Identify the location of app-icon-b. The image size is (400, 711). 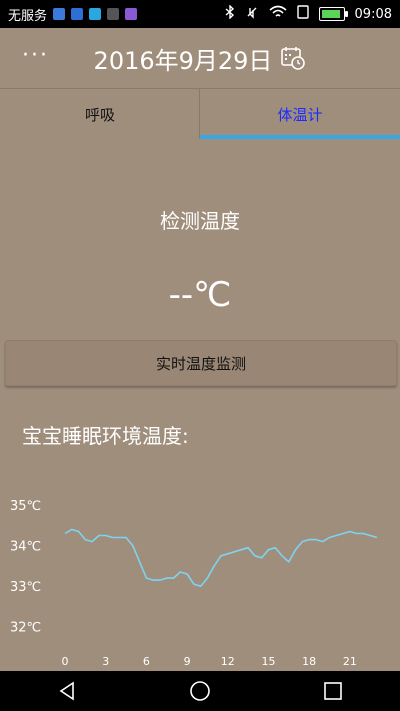
(77, 14).